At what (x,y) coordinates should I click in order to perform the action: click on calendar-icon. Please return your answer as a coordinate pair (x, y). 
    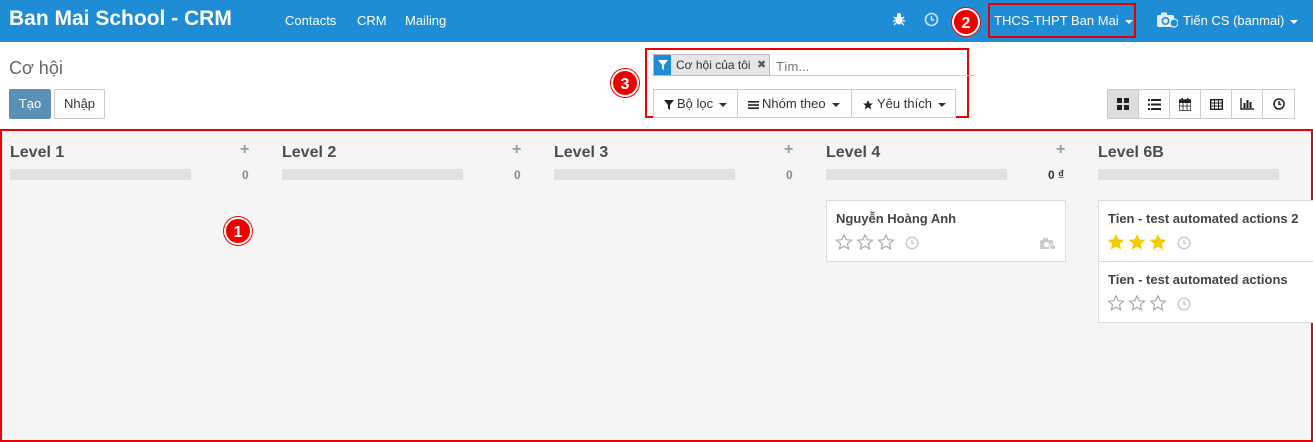
    Looking at the image, I should click on (1185, 104).